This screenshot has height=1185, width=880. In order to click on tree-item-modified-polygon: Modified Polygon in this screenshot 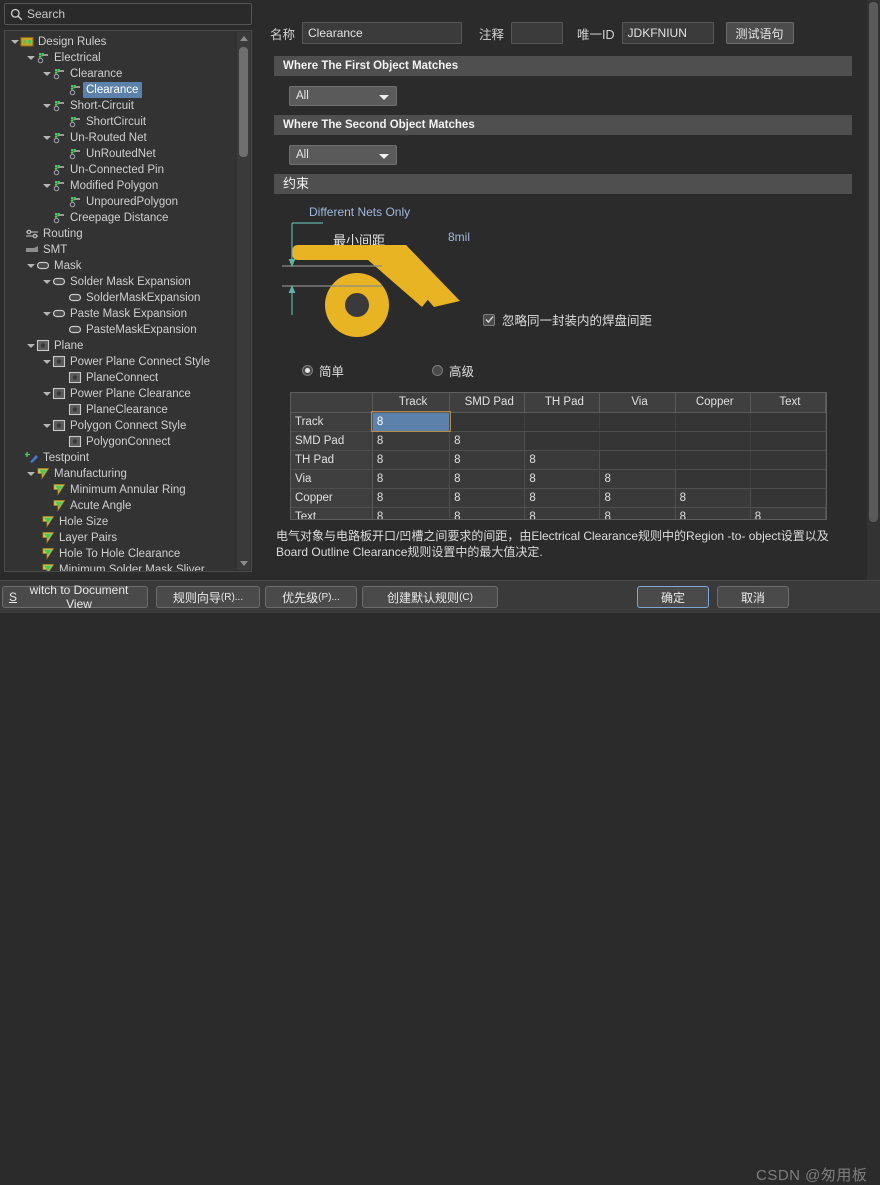, I will do `click(121, 186)`.